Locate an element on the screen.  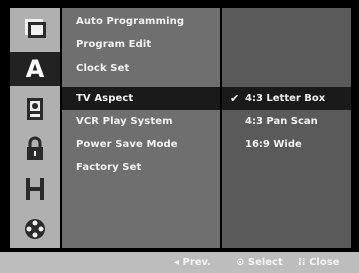
film-reel-icon is located at coordinates (35, 229).